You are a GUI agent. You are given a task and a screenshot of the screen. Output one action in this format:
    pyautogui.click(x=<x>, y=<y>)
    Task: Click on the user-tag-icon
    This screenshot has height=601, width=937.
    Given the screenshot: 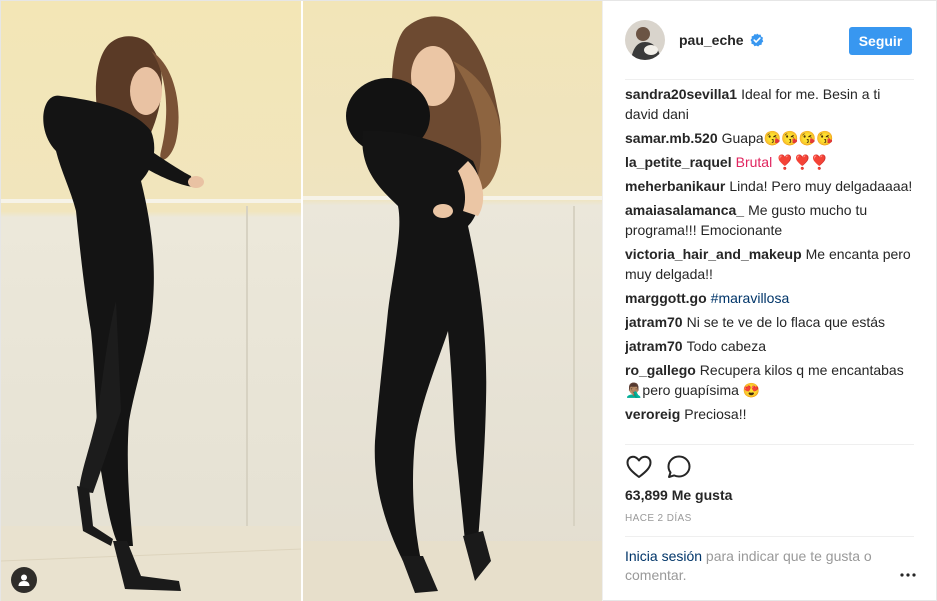 What is the action you would take?
    pyautogui.click(x=24, y=580)
    